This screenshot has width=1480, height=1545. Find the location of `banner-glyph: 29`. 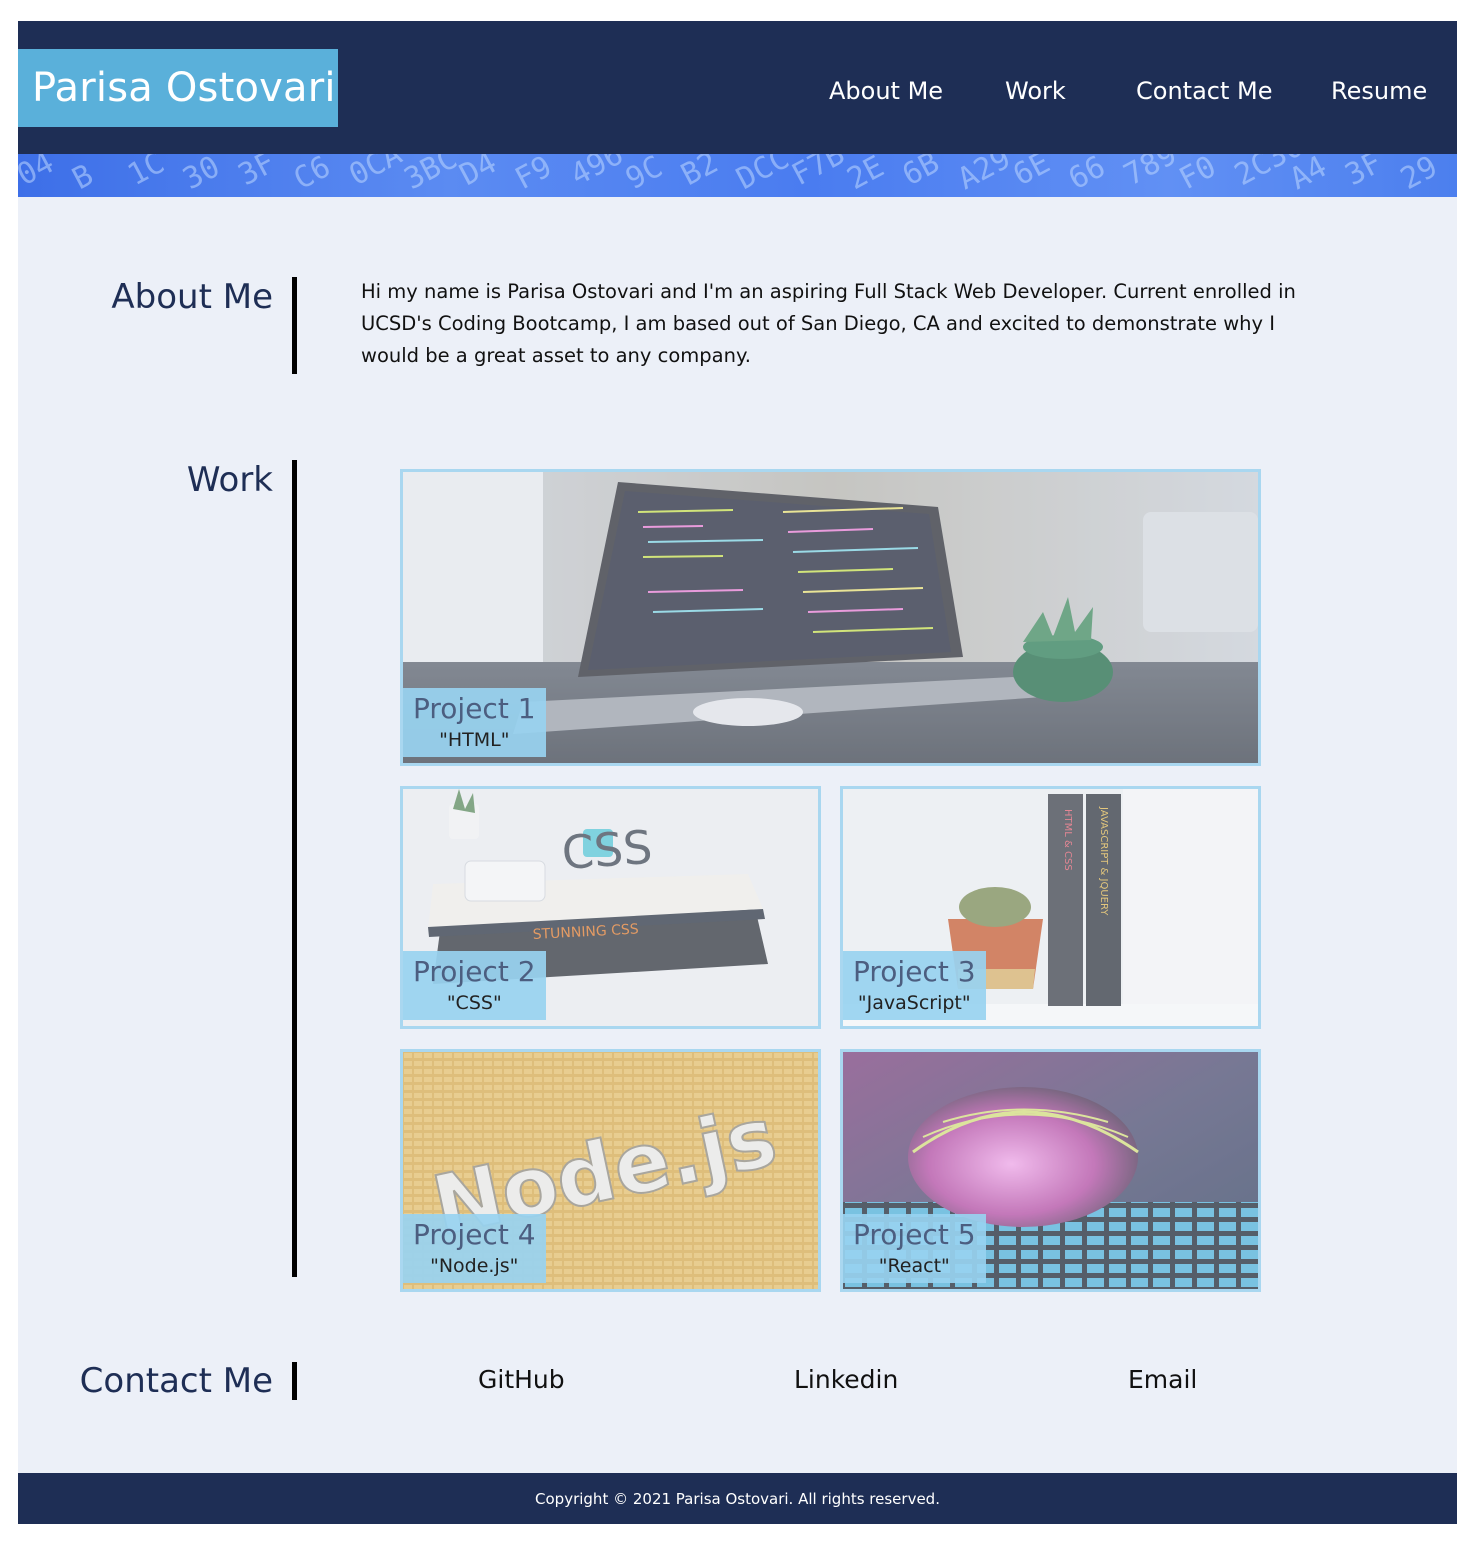

banner-glyph: 29 is located at coordinates (1419, 175).